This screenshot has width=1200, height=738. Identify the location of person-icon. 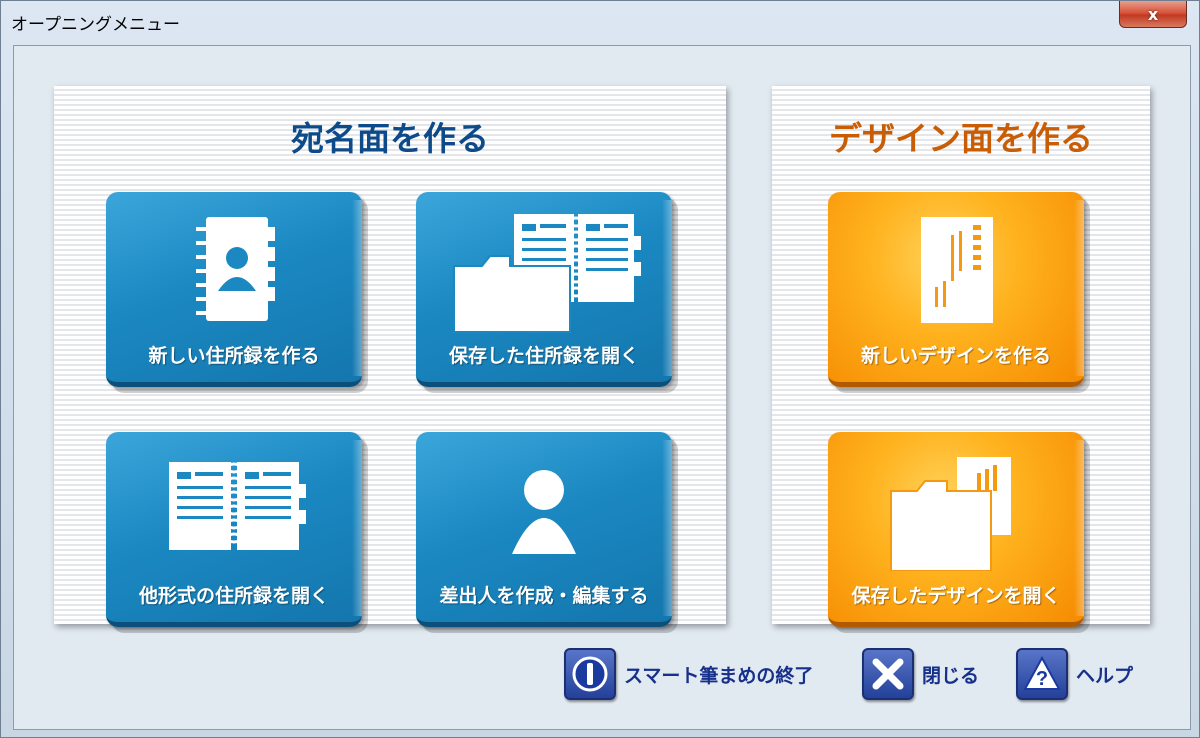
(544, 511).